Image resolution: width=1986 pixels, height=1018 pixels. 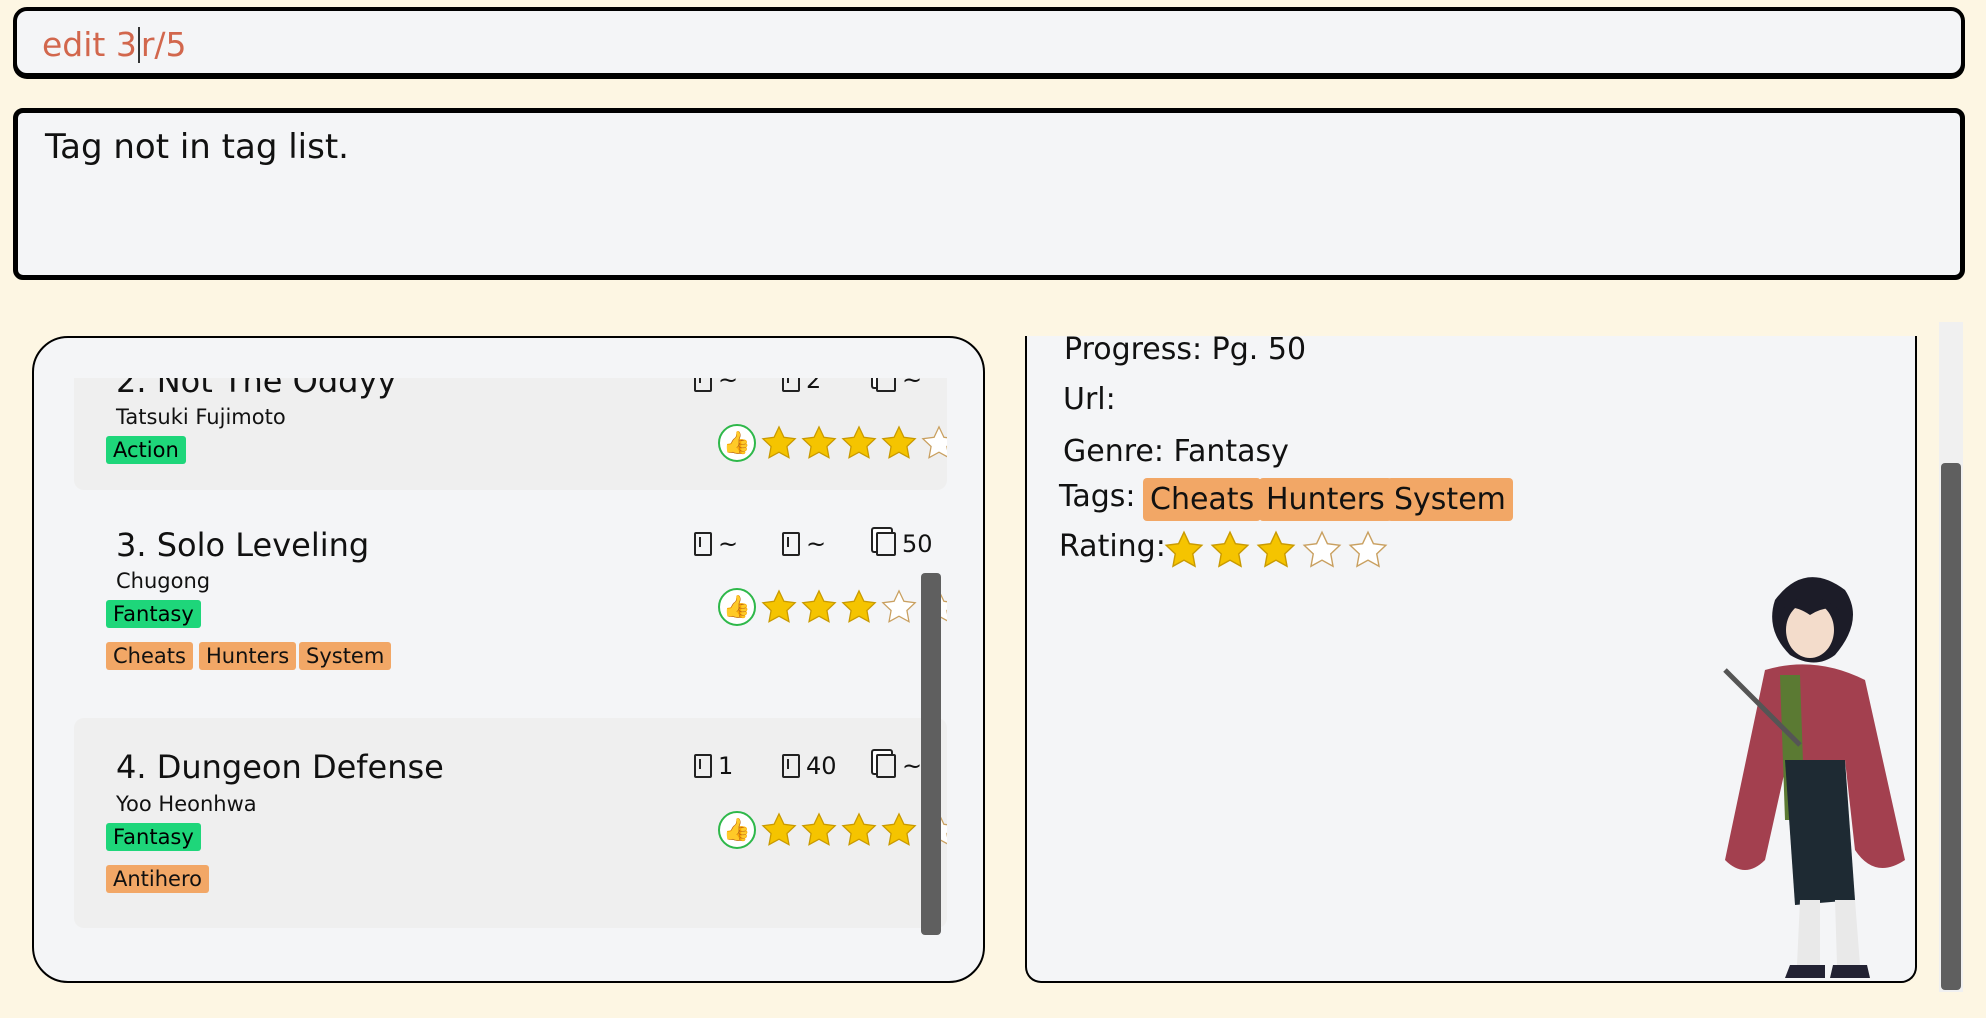 I want to click on rating-label: Rating:, so click(x=1112, y=546).